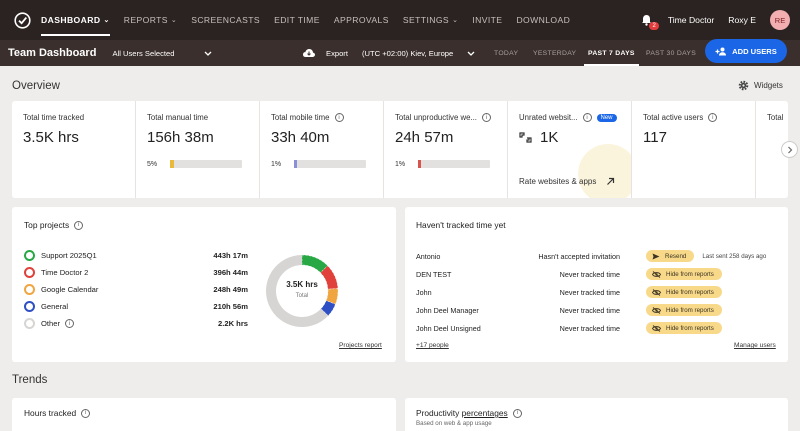 The width and height of the screenshot is (800, 431). What do you see at coordinates (558, 181) in the screenshot?
I see `rate-websites-label: Rate websites & apps` at bounding box center [558, 181].